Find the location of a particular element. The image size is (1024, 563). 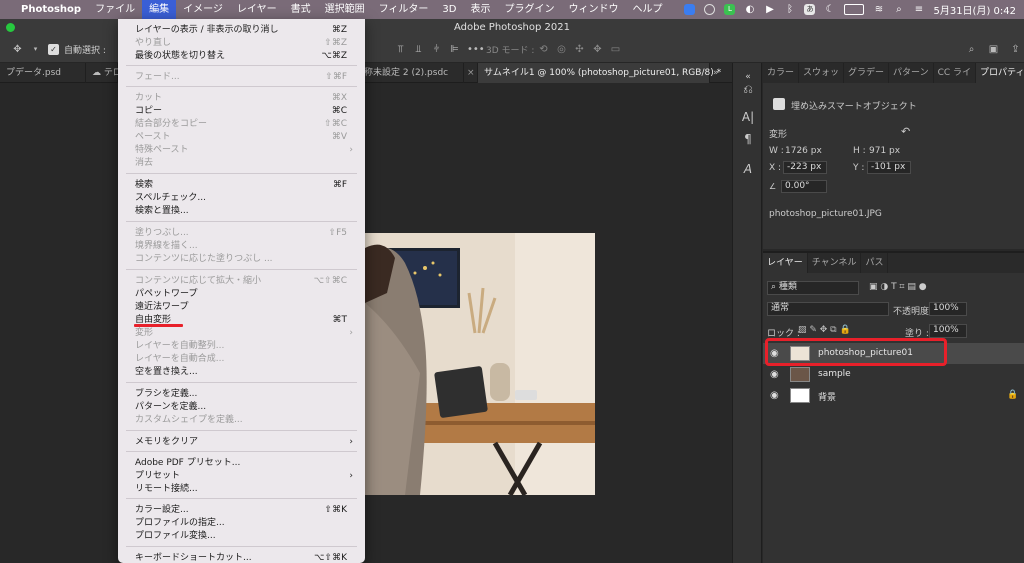

circle-icon is located at coordinates (710, 9).